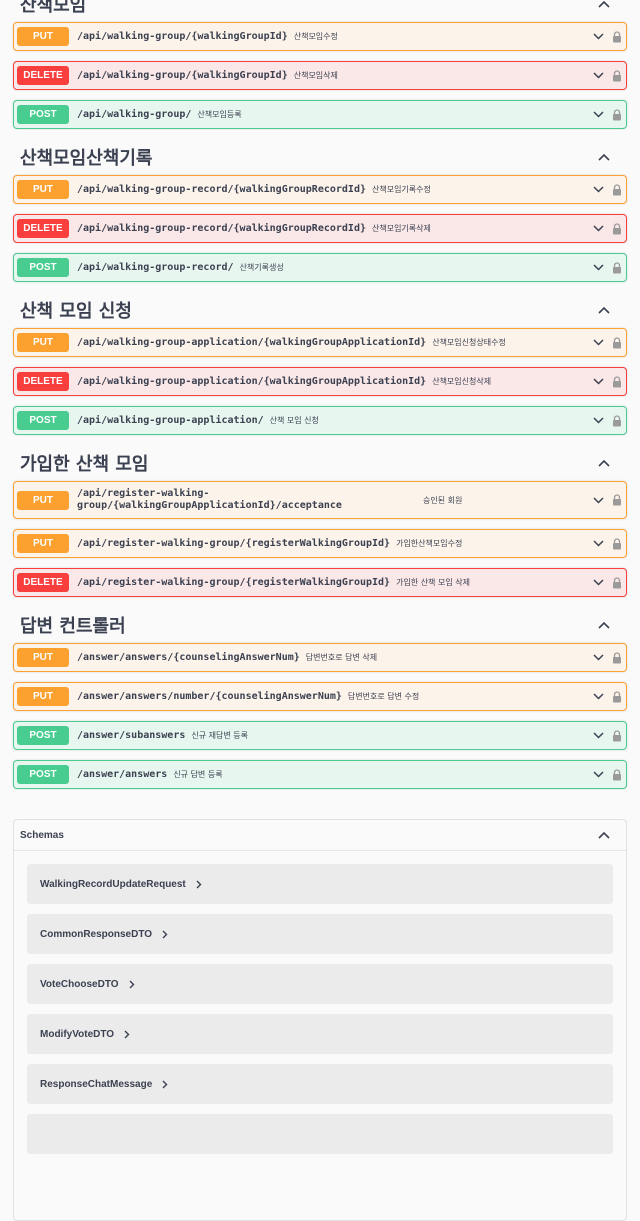 Image resolution: width=640 pixels, height=1221 pixels. Describe the element at coordinates (320, 463) in the screenshot. I see `tag-section-header: 가입한 산책 모임` at that location.